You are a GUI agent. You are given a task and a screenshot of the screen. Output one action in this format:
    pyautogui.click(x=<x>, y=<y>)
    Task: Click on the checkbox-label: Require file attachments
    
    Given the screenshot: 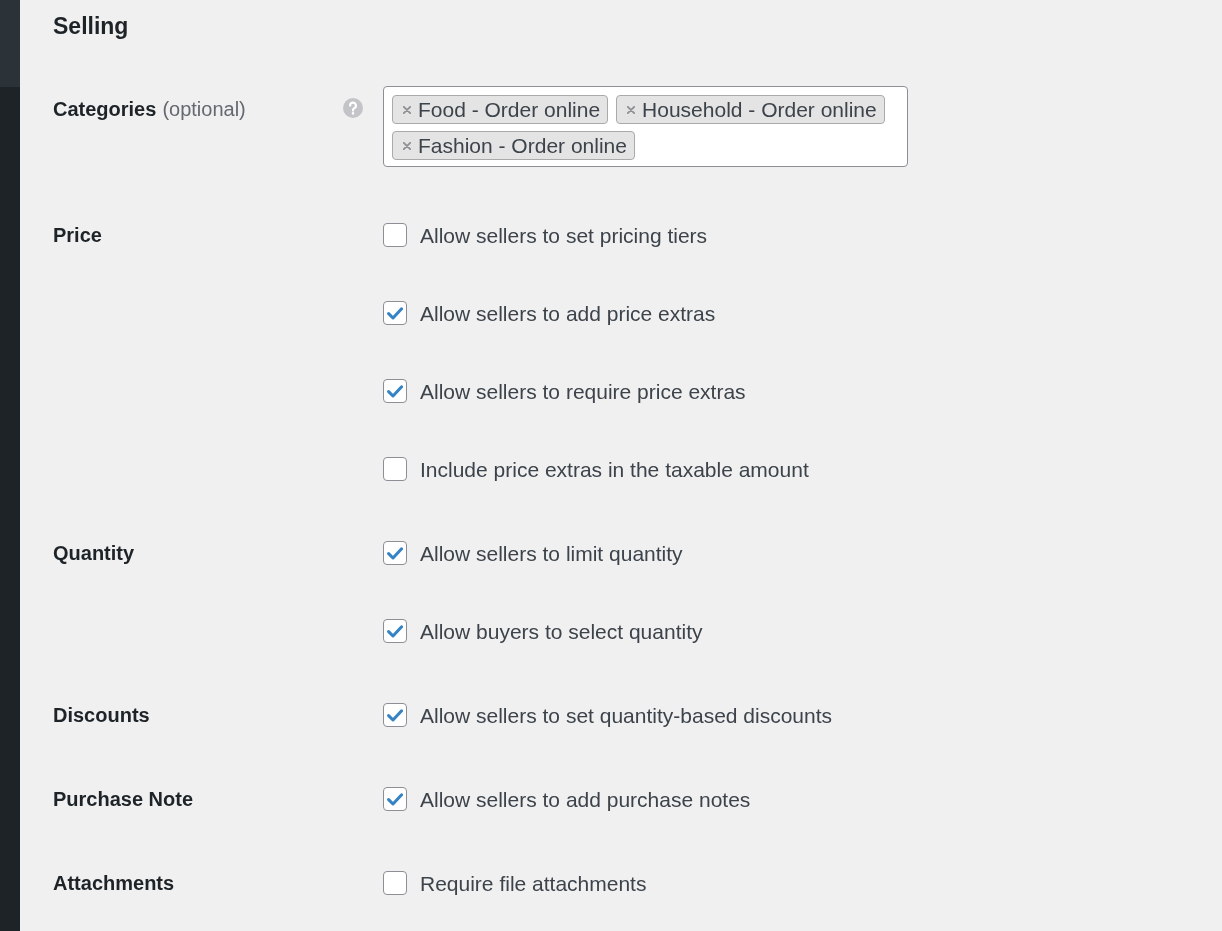 What is the action you would take?
    pyautogui.click(x=533, y=883)
    